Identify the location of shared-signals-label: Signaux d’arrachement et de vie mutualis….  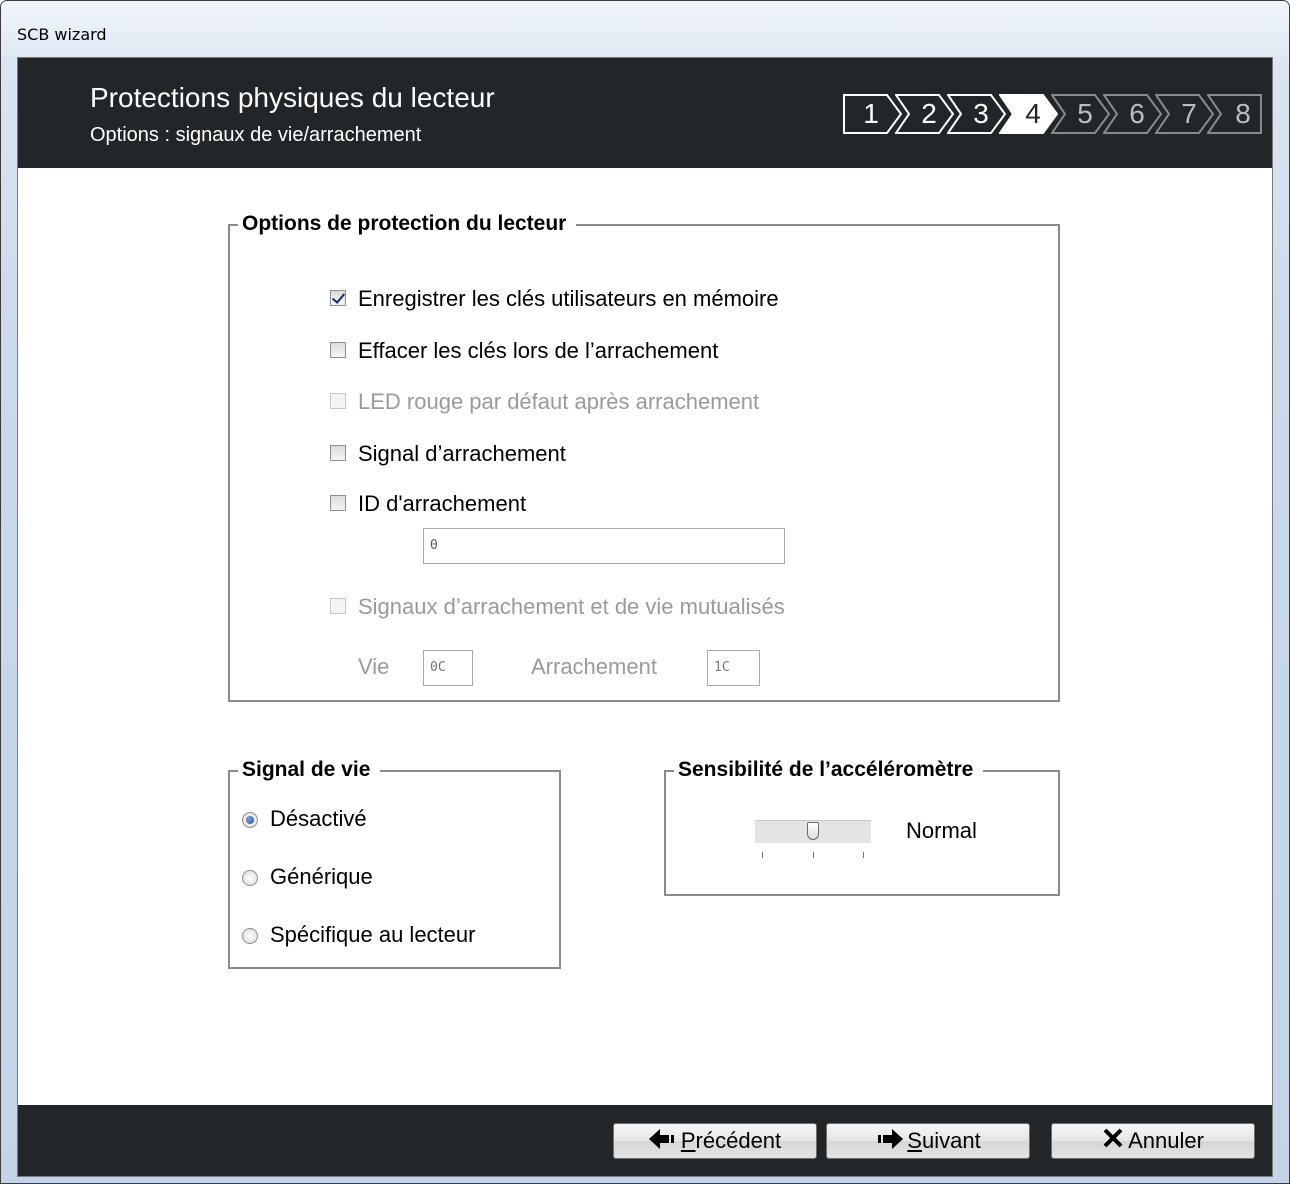
(571, 606).